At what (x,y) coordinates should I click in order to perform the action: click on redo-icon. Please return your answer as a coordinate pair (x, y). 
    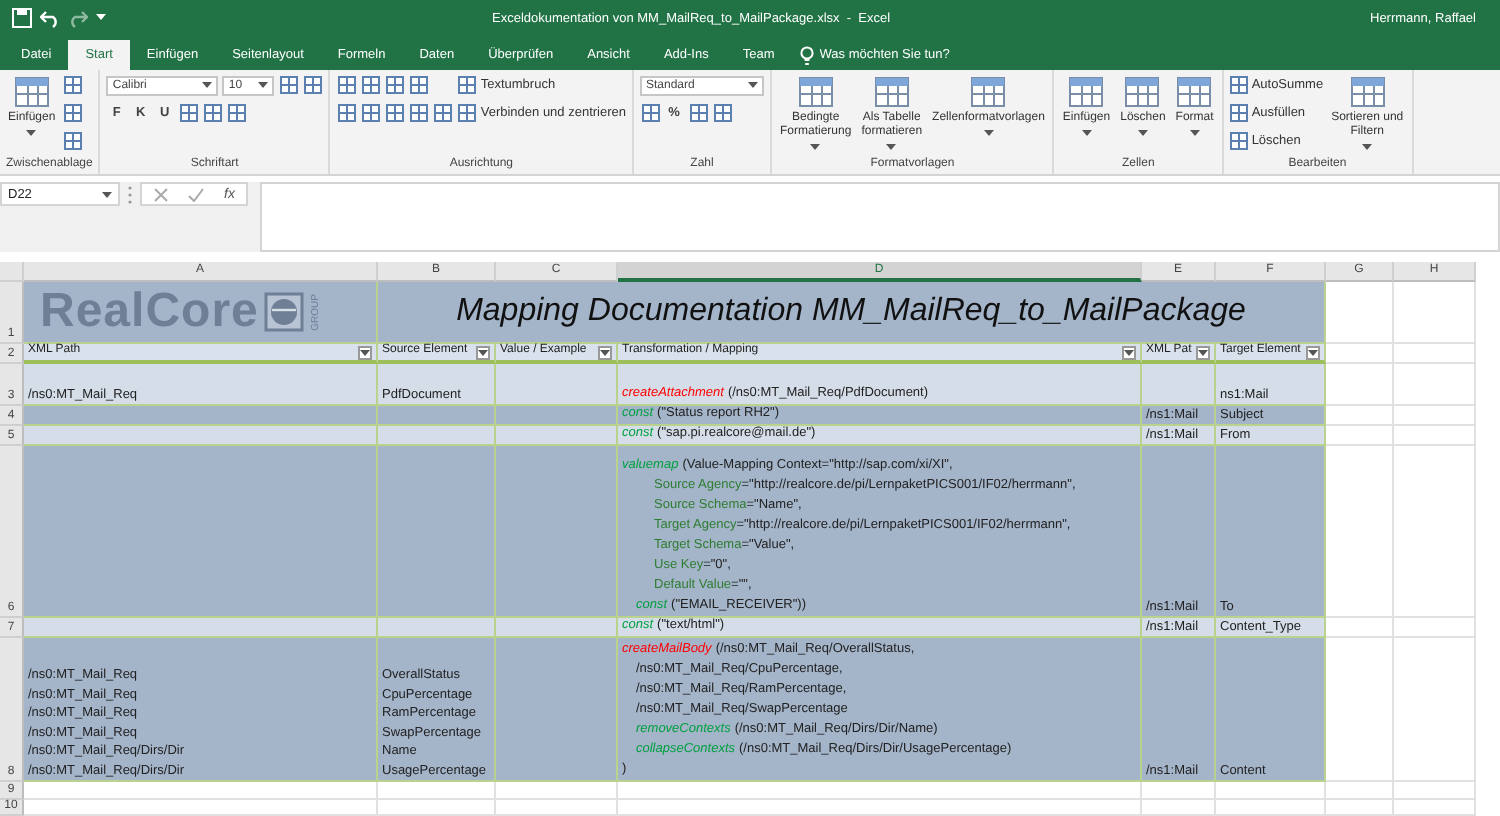
    Looking at the image, I should click on (78, 18).